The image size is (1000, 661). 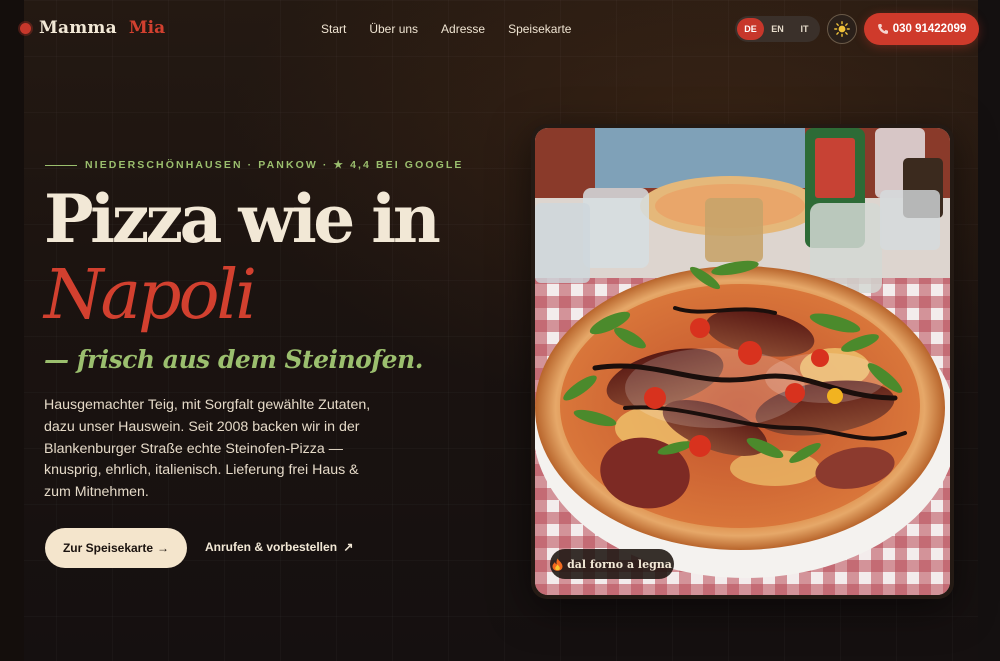 I want to click on right-edge, so click(x=989, y=330).